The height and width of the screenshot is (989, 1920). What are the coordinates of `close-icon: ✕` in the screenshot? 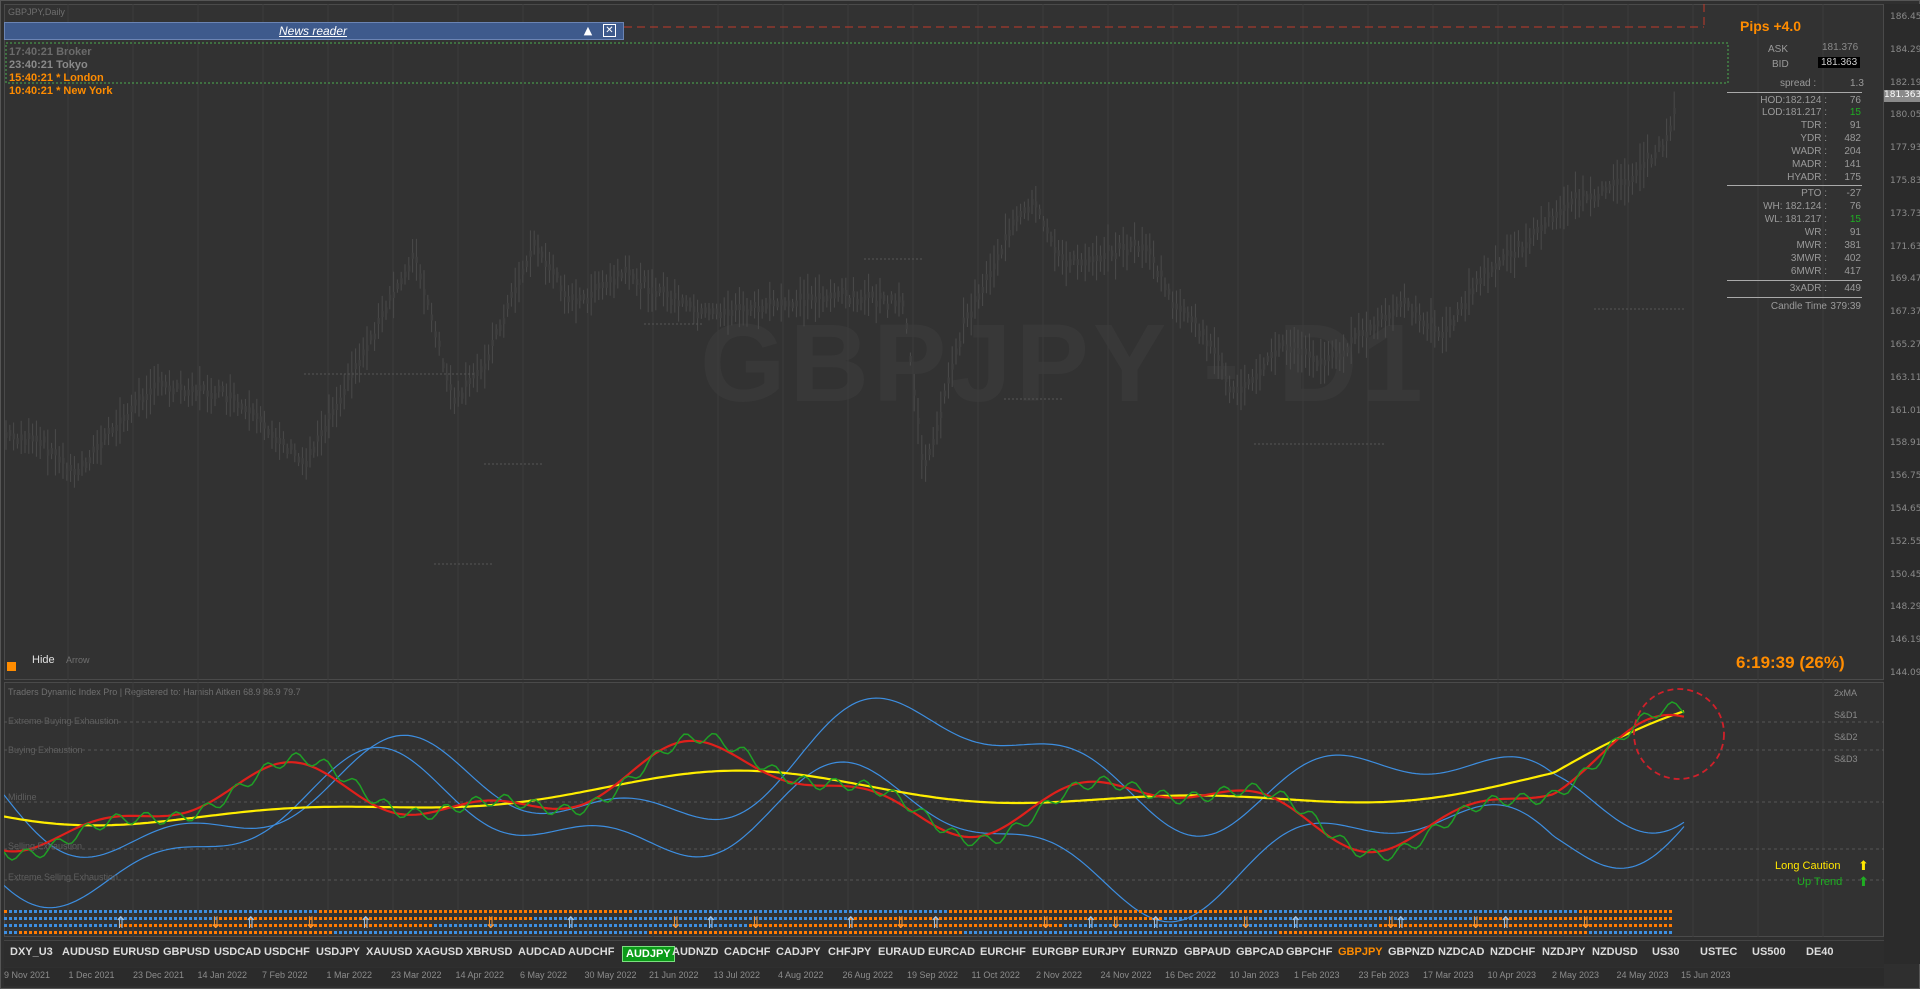 It's located at (609, 30).